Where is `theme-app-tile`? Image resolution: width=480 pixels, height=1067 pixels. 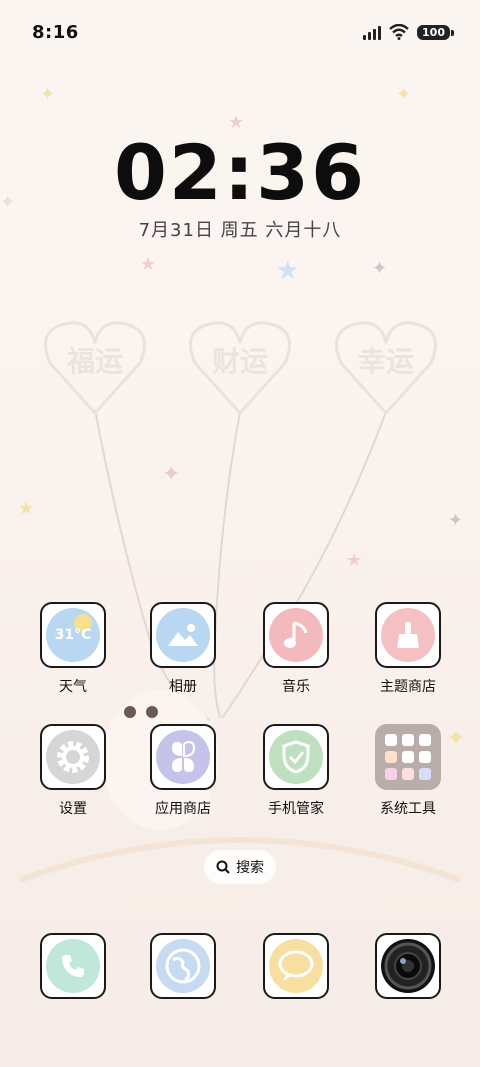 theme-app-tile is located at coordinates (408, 635).